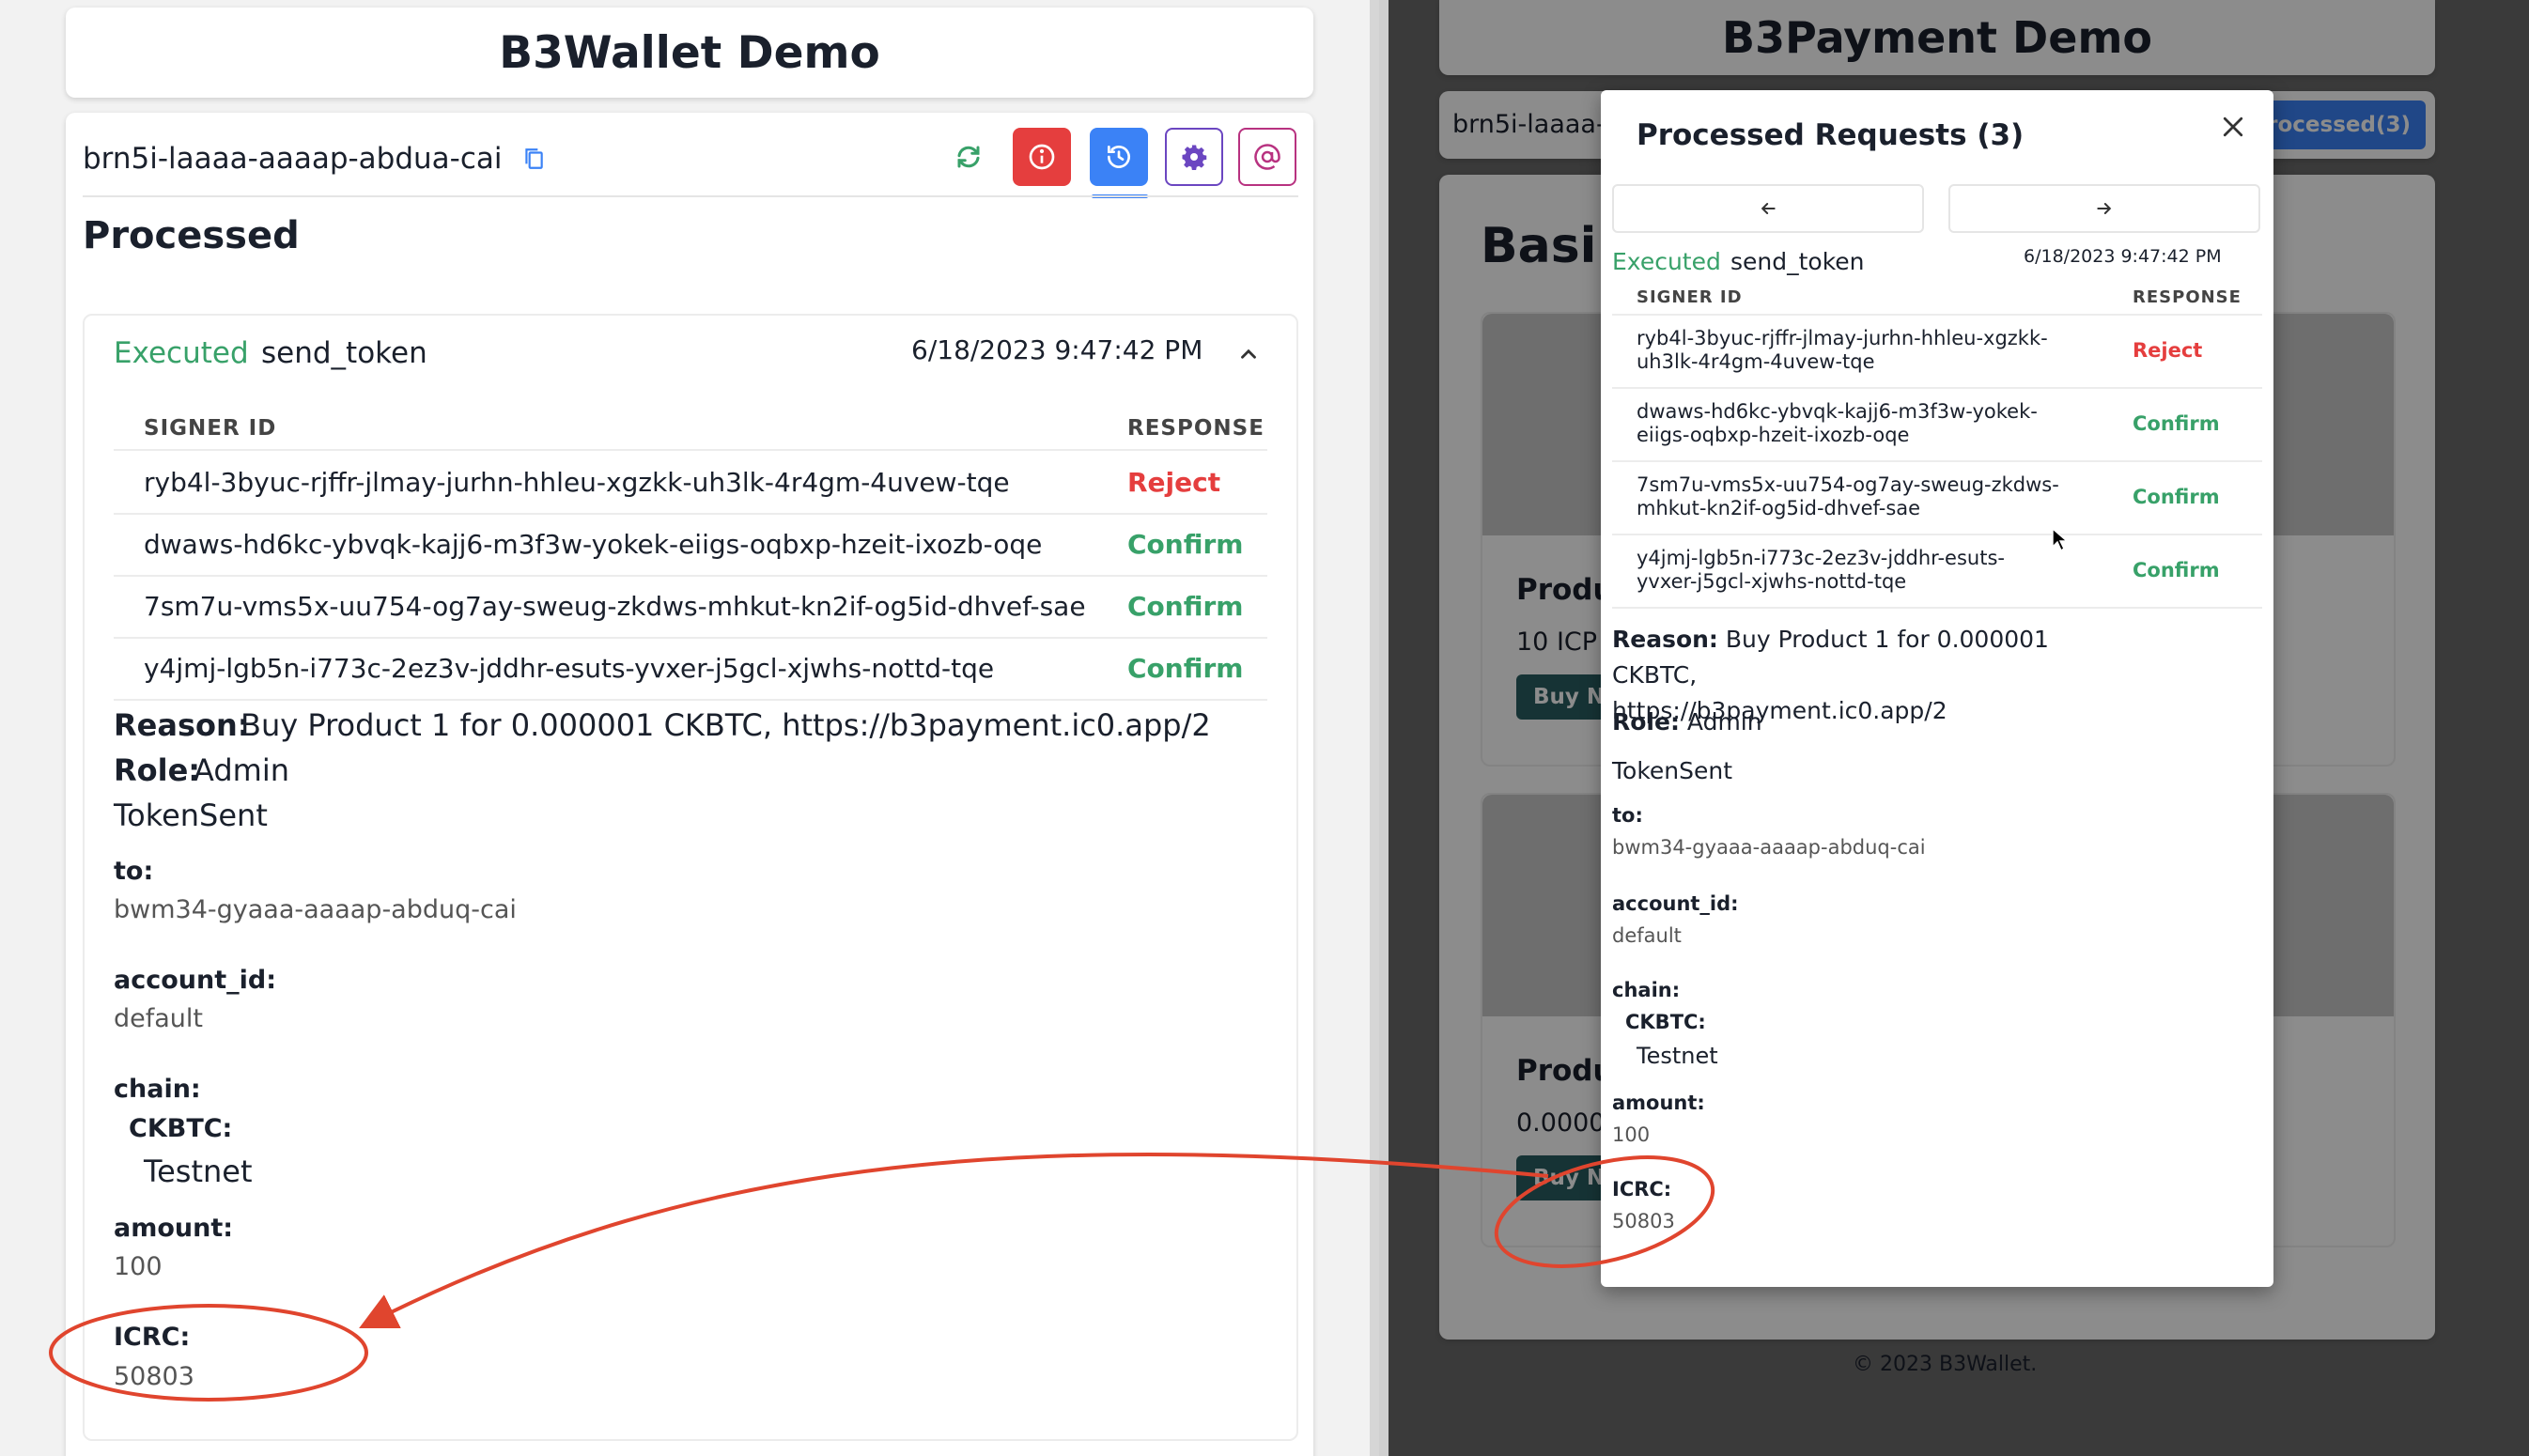  I want to click on chain-value: Testnet, so click(198, 1171).